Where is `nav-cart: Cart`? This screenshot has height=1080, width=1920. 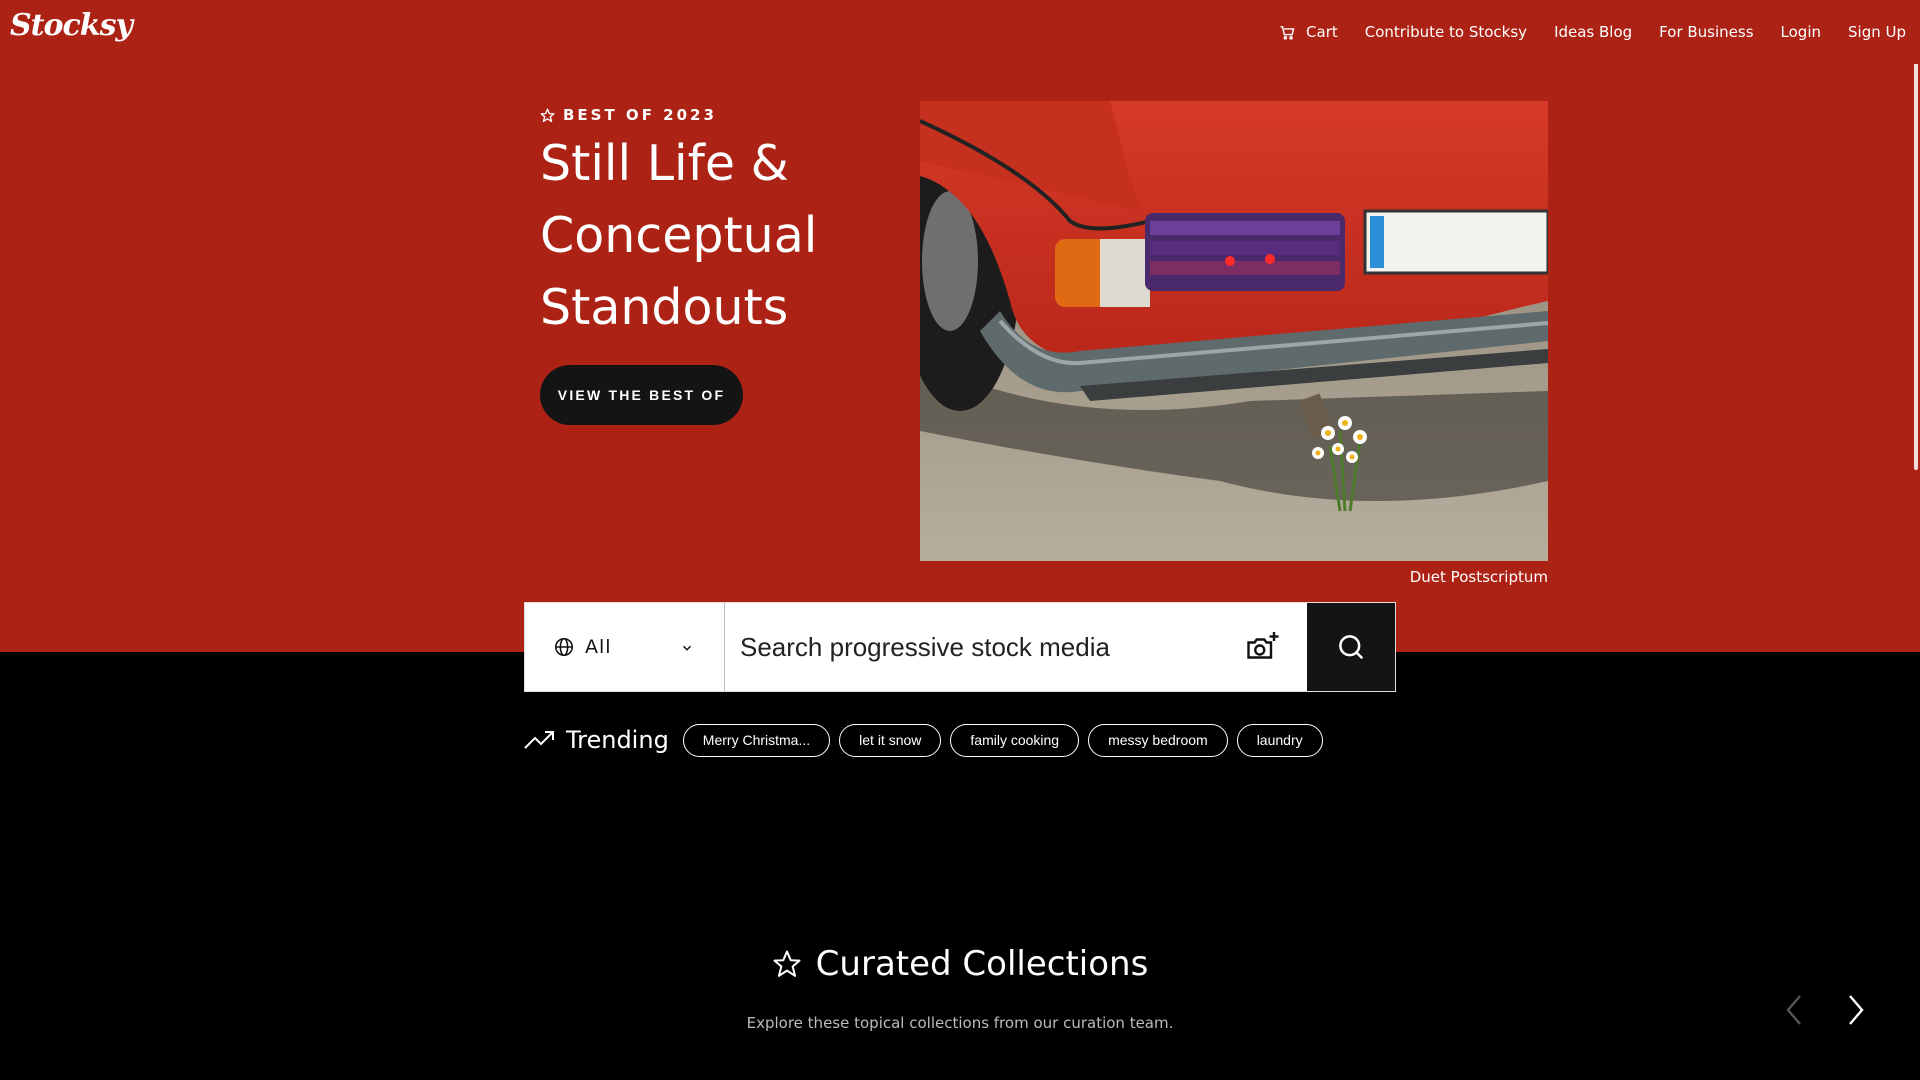 nav-cart: Cart is located at coordinates (1308, 32).